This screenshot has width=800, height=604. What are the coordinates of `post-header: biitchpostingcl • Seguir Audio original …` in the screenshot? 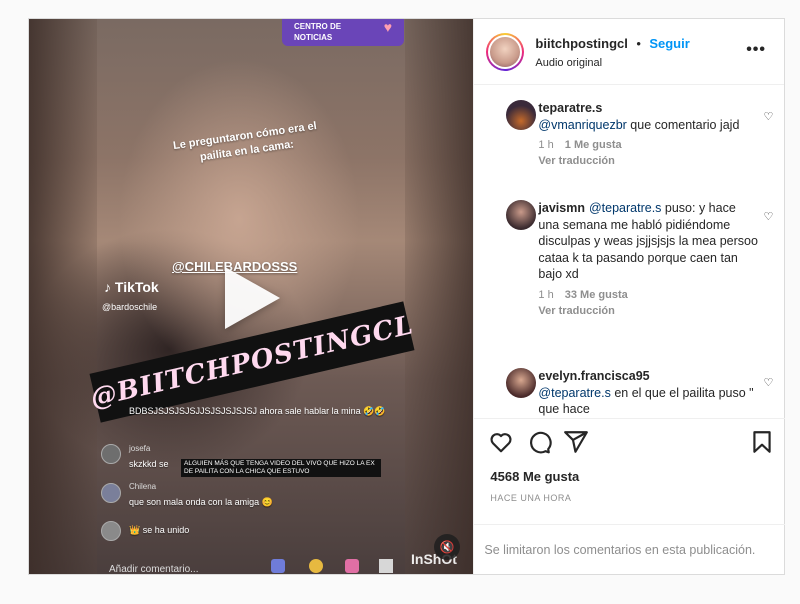 It's located at (629, 52).